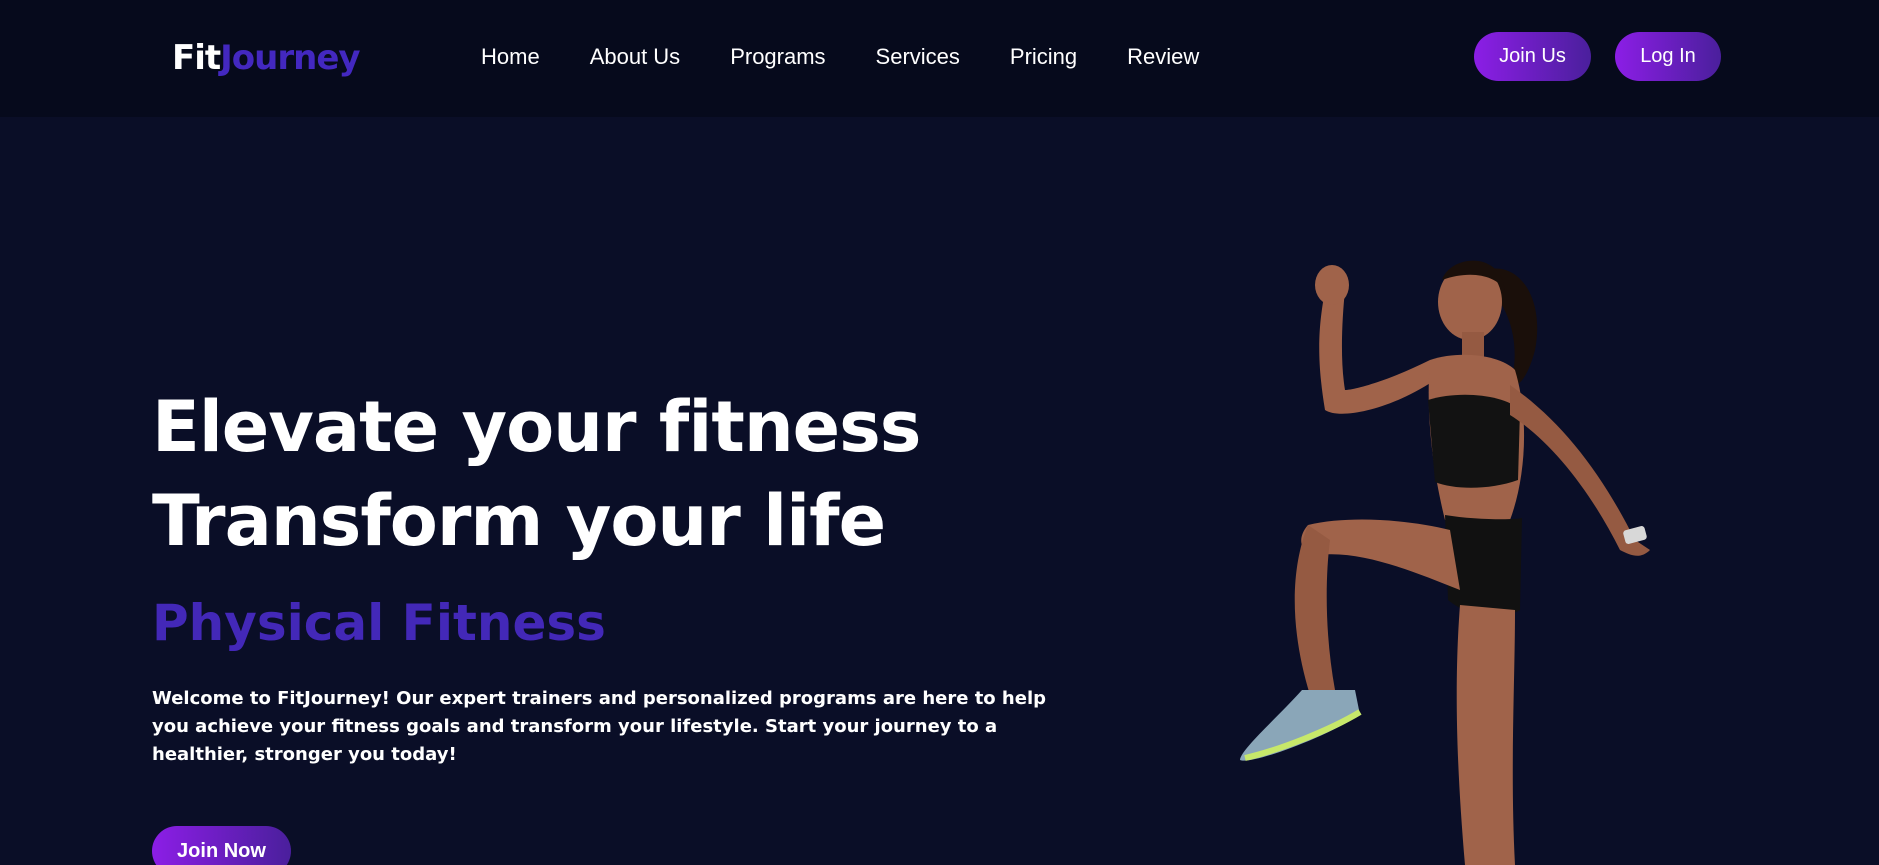  I want to click on brand-logo: FitJourney, so click(266, 58).